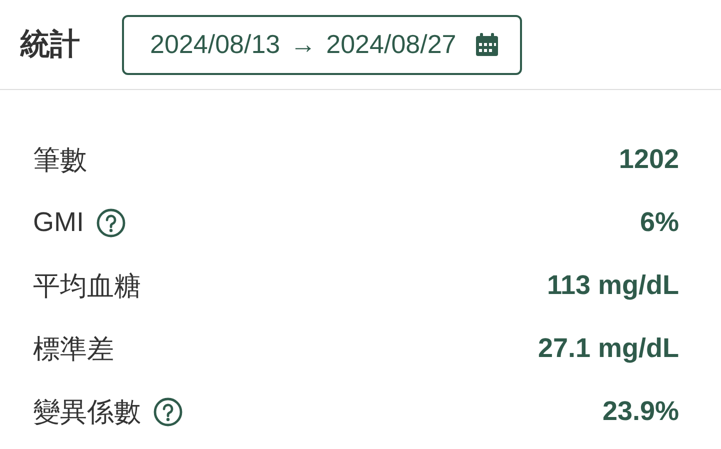 This screenshot has width=721, height=449. Describe the element at coordinates (608, 348) in the screenshot. I see `stat-value: 27.1 mg/dL` at that location.